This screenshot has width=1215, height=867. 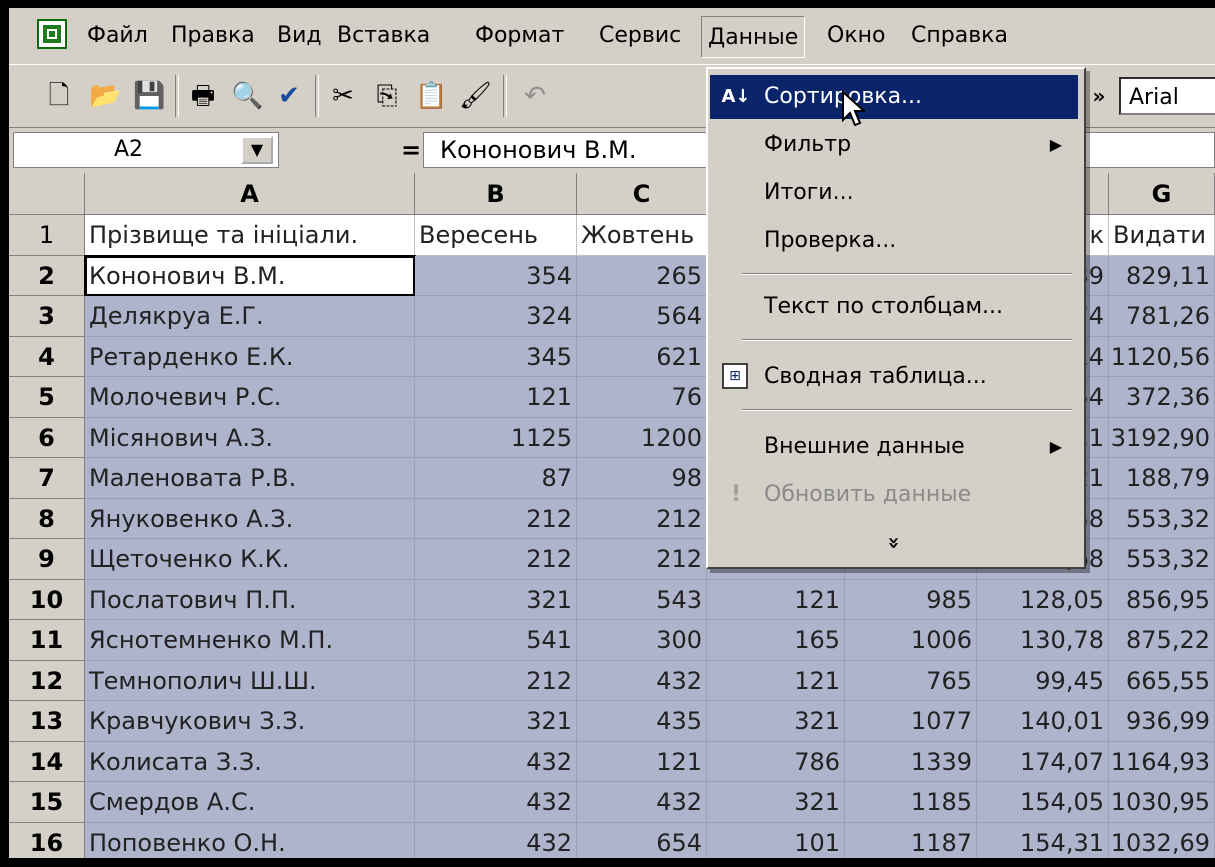 I want to click on value-cell: 154,31, so click(x=1043, y=840).